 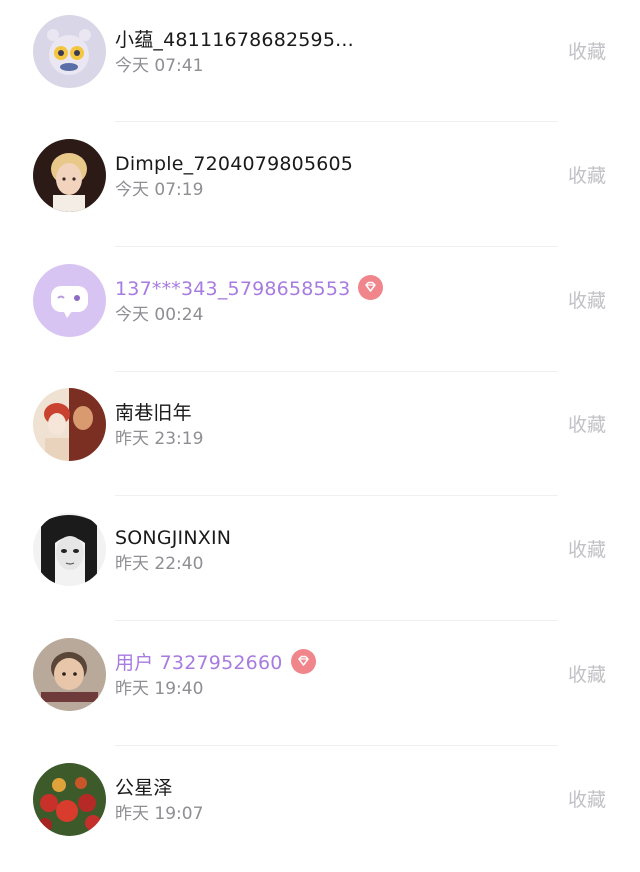 I want to click on contact-name: 南巷旧年, so click(x=153, y=413).